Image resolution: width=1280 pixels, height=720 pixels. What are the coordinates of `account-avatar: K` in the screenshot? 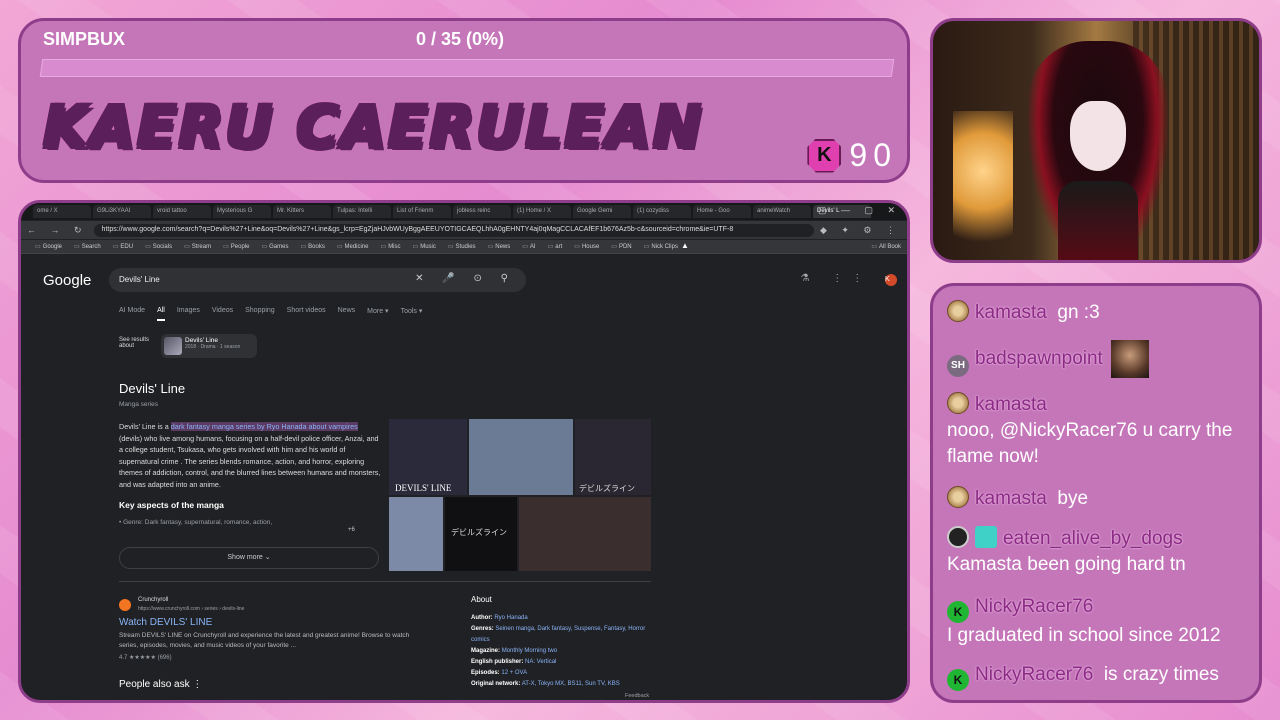 It's located at (891, 280).